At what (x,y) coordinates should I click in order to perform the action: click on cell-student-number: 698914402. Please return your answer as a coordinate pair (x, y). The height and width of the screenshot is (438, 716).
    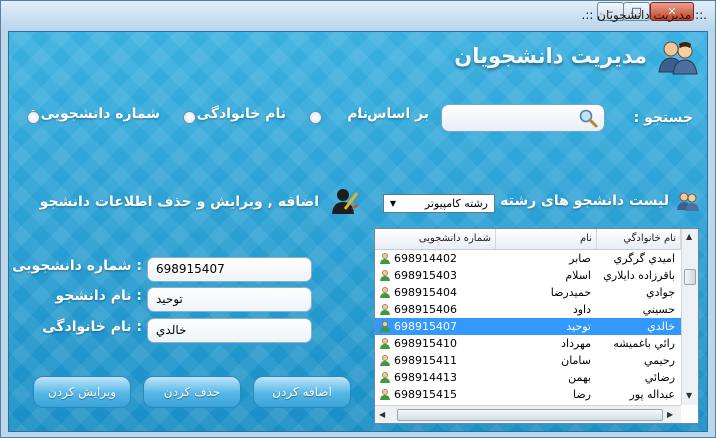
    Looking at the image, I should click on (435, 258).